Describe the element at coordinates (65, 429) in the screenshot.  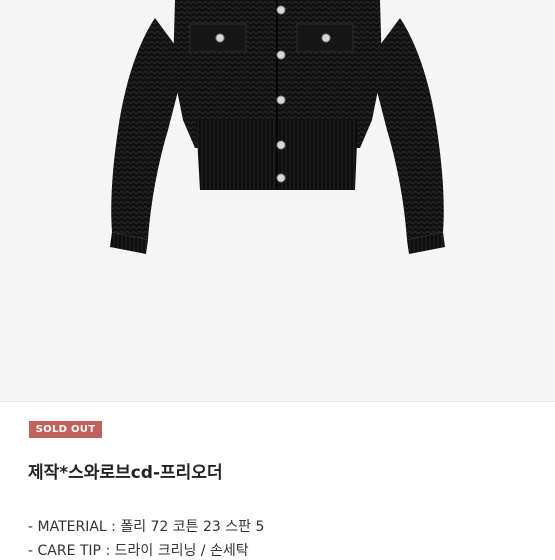
I see `sold-out-badge: SOLD OUT` at that location.